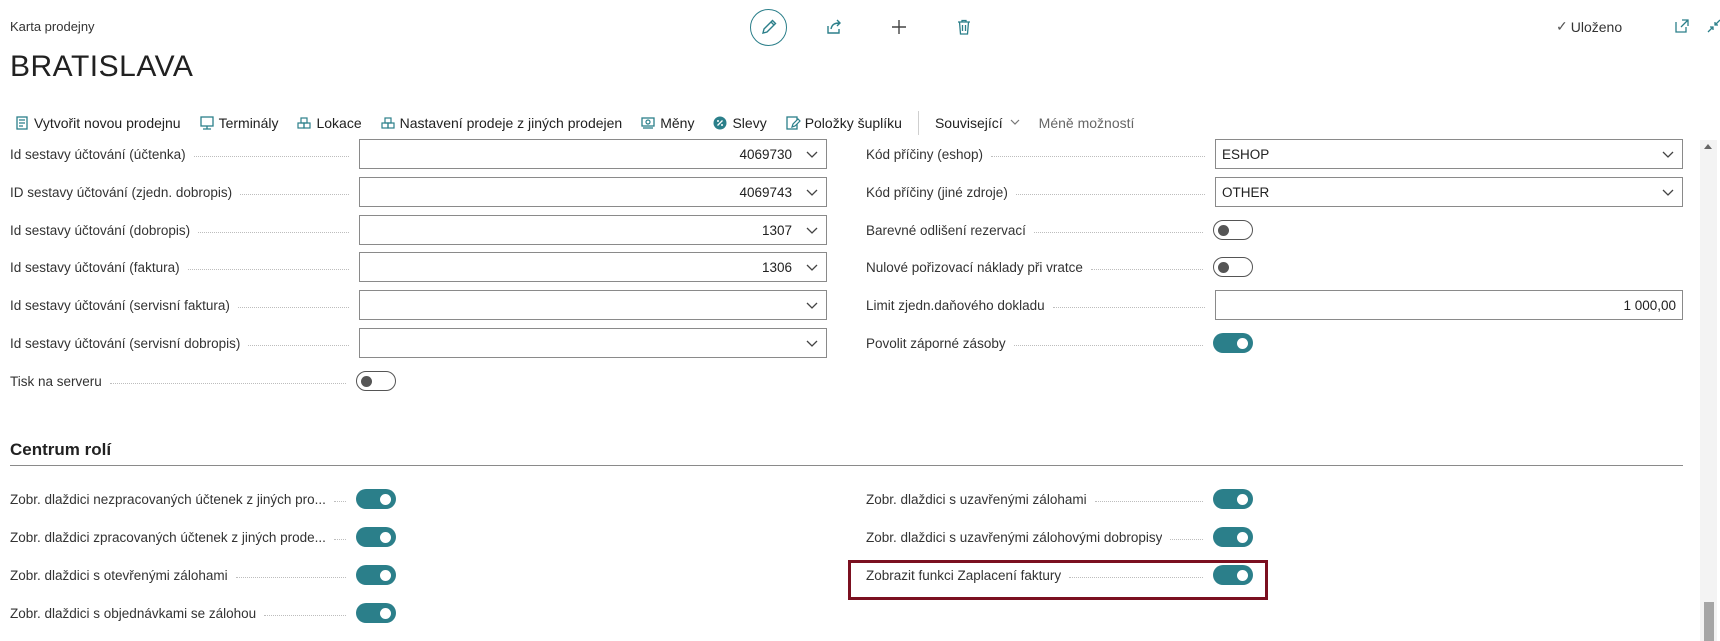 The height and width of the screenshot is (641, 1720). Describe the element at coordinates (376, 613) in the screenshot. I see `deposit-orders-tile-toggle` at that location.